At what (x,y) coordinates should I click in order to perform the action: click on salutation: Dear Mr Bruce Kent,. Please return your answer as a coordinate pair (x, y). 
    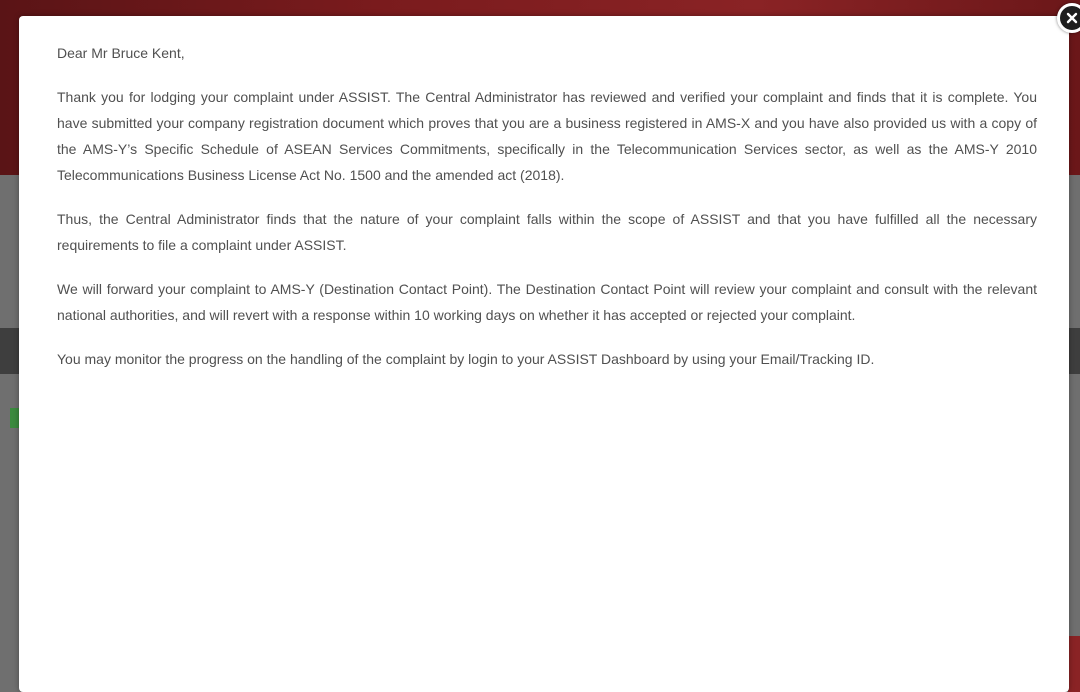
    Looking at the image, I should click on (121, 53).